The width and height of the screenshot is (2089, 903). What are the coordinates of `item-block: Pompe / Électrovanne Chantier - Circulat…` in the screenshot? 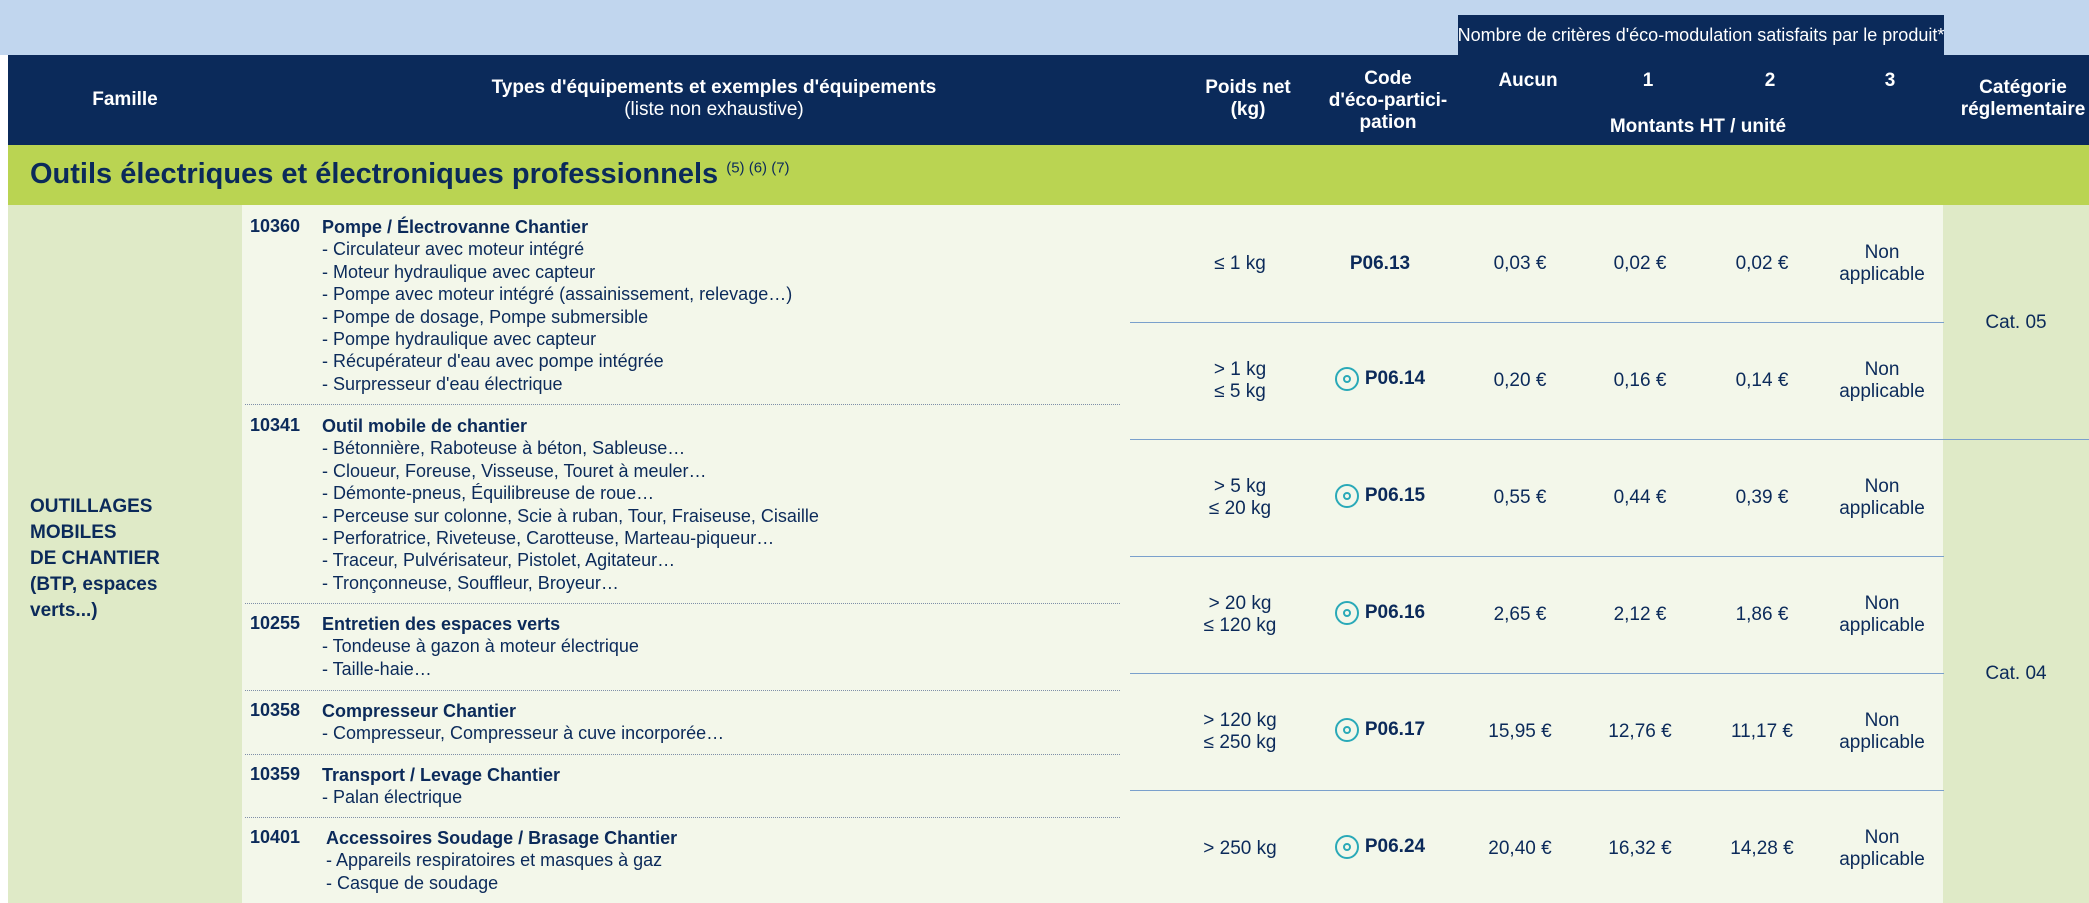 It's located at (557, 305).